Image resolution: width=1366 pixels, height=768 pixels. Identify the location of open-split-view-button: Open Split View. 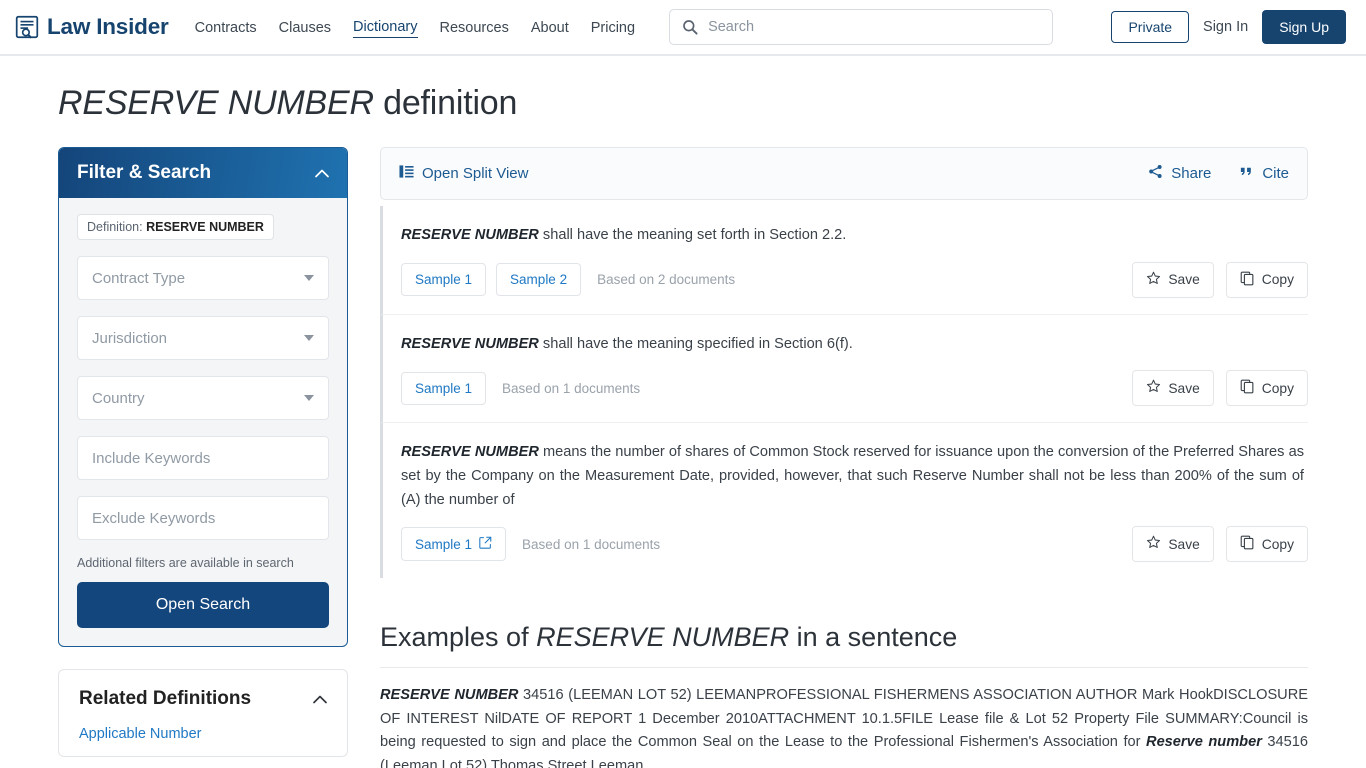
(463, 173).